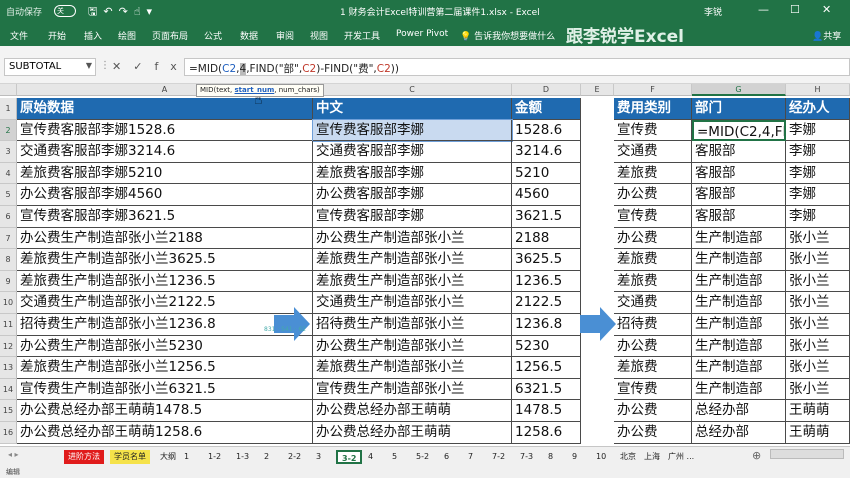 The image size is (850, 478). Describe the element at coordinates (826, 35) in the screenshot. I see `share-button: 👤共享` at that location.